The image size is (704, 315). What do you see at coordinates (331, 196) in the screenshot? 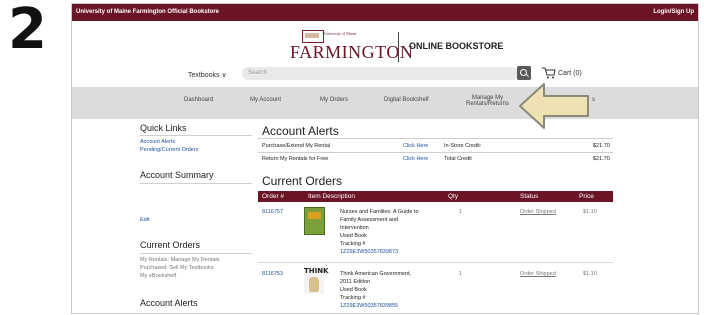
I see `col-item-description: Item Description` at bounding box center [331, 196].